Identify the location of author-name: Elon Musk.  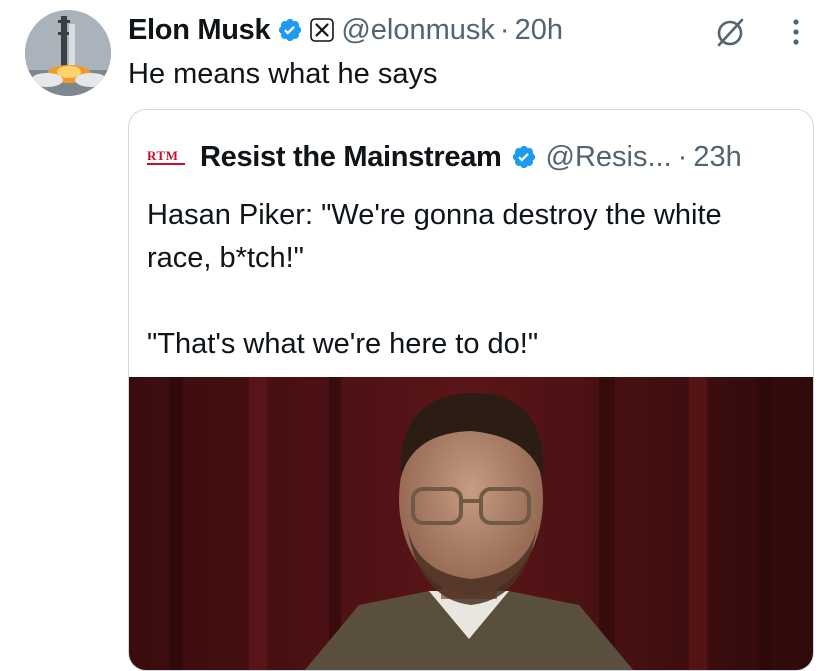
(199, 30).